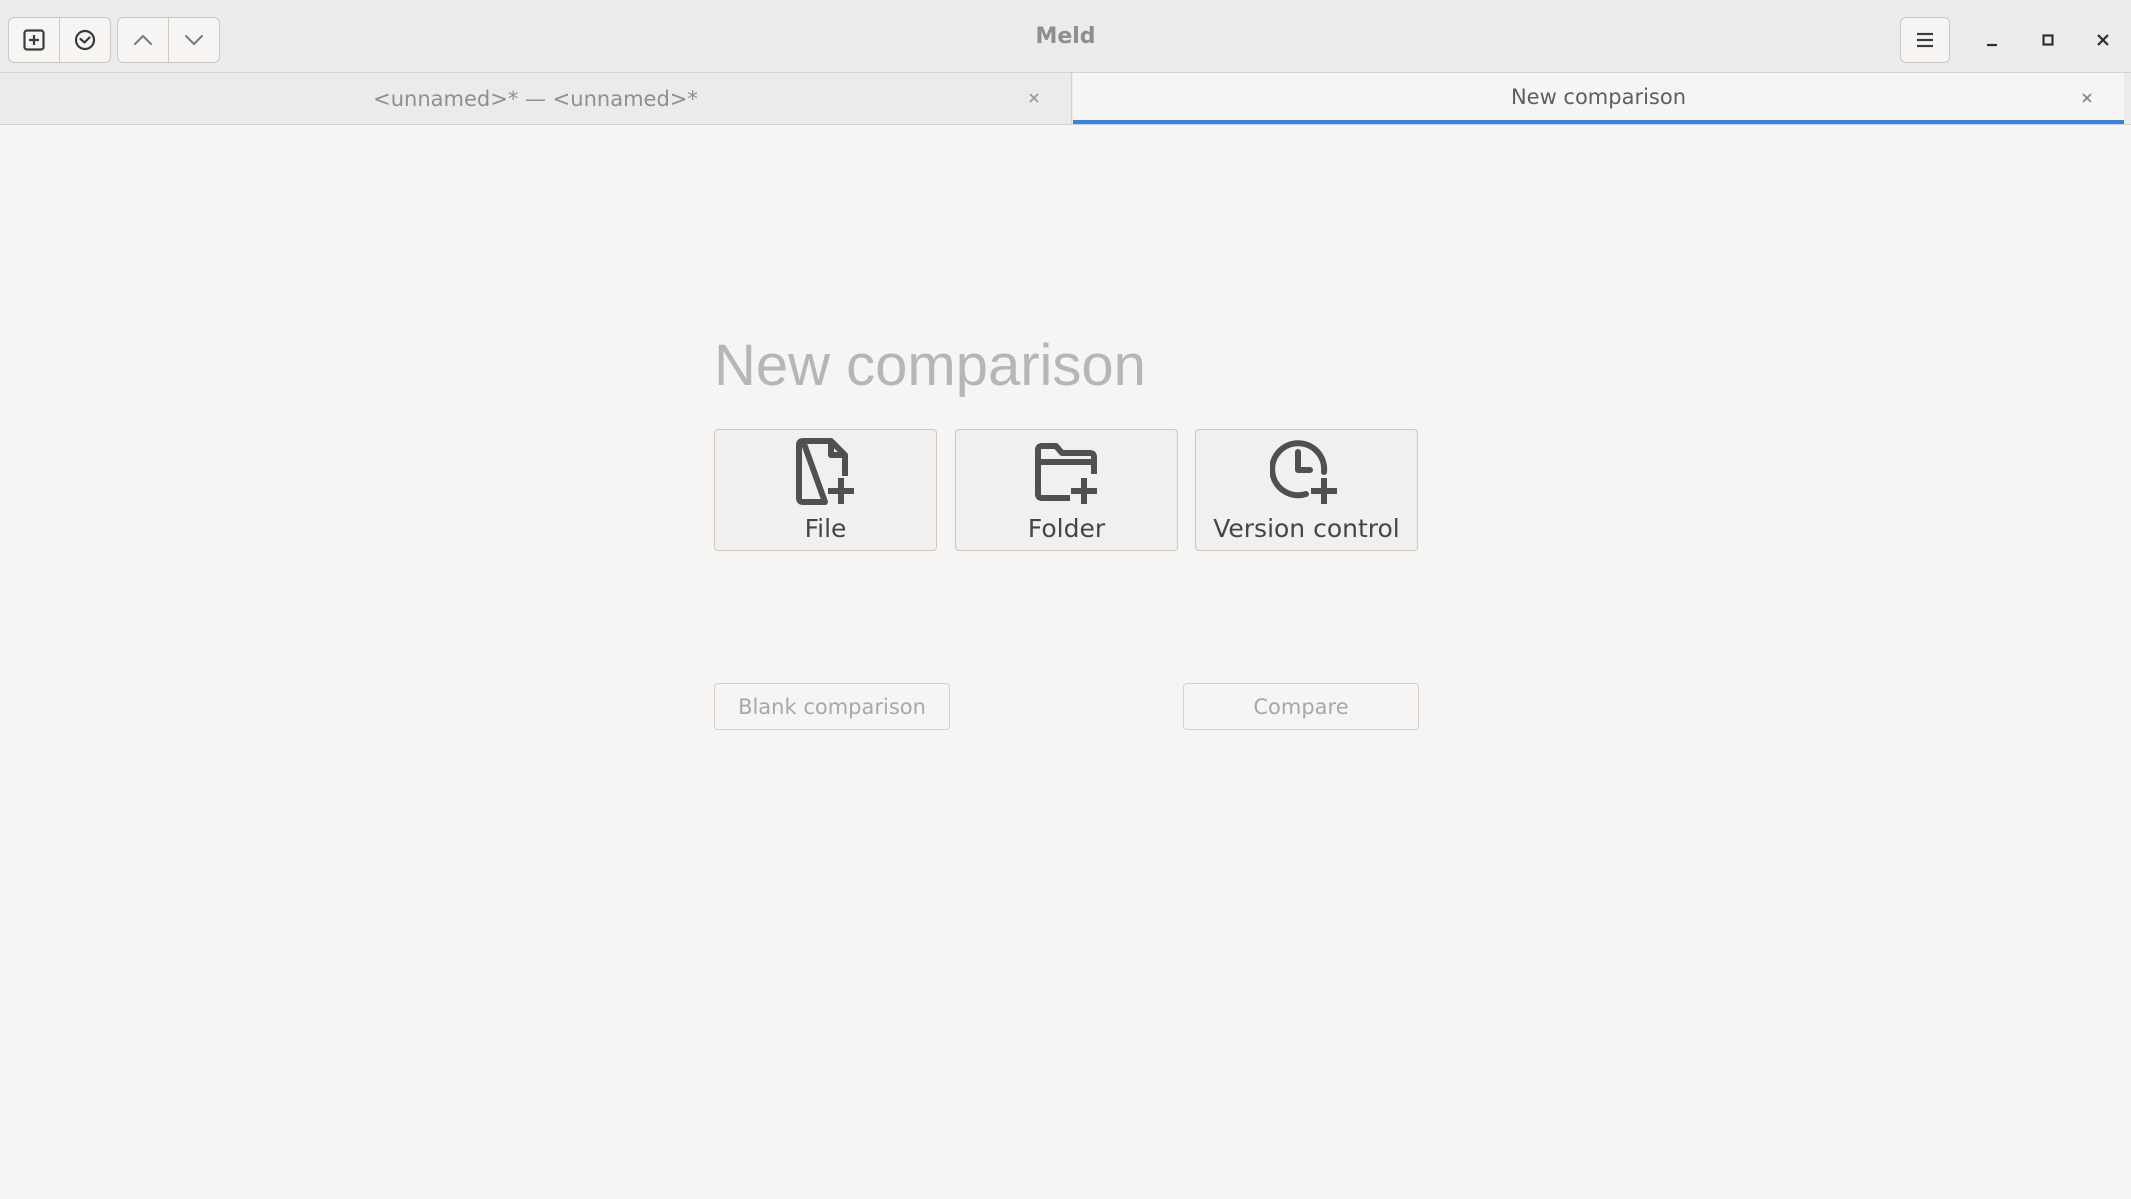 The height and width of the screenshot is (1199, 2131). I want to click on choice-label: Version control, so click(1306, 528).